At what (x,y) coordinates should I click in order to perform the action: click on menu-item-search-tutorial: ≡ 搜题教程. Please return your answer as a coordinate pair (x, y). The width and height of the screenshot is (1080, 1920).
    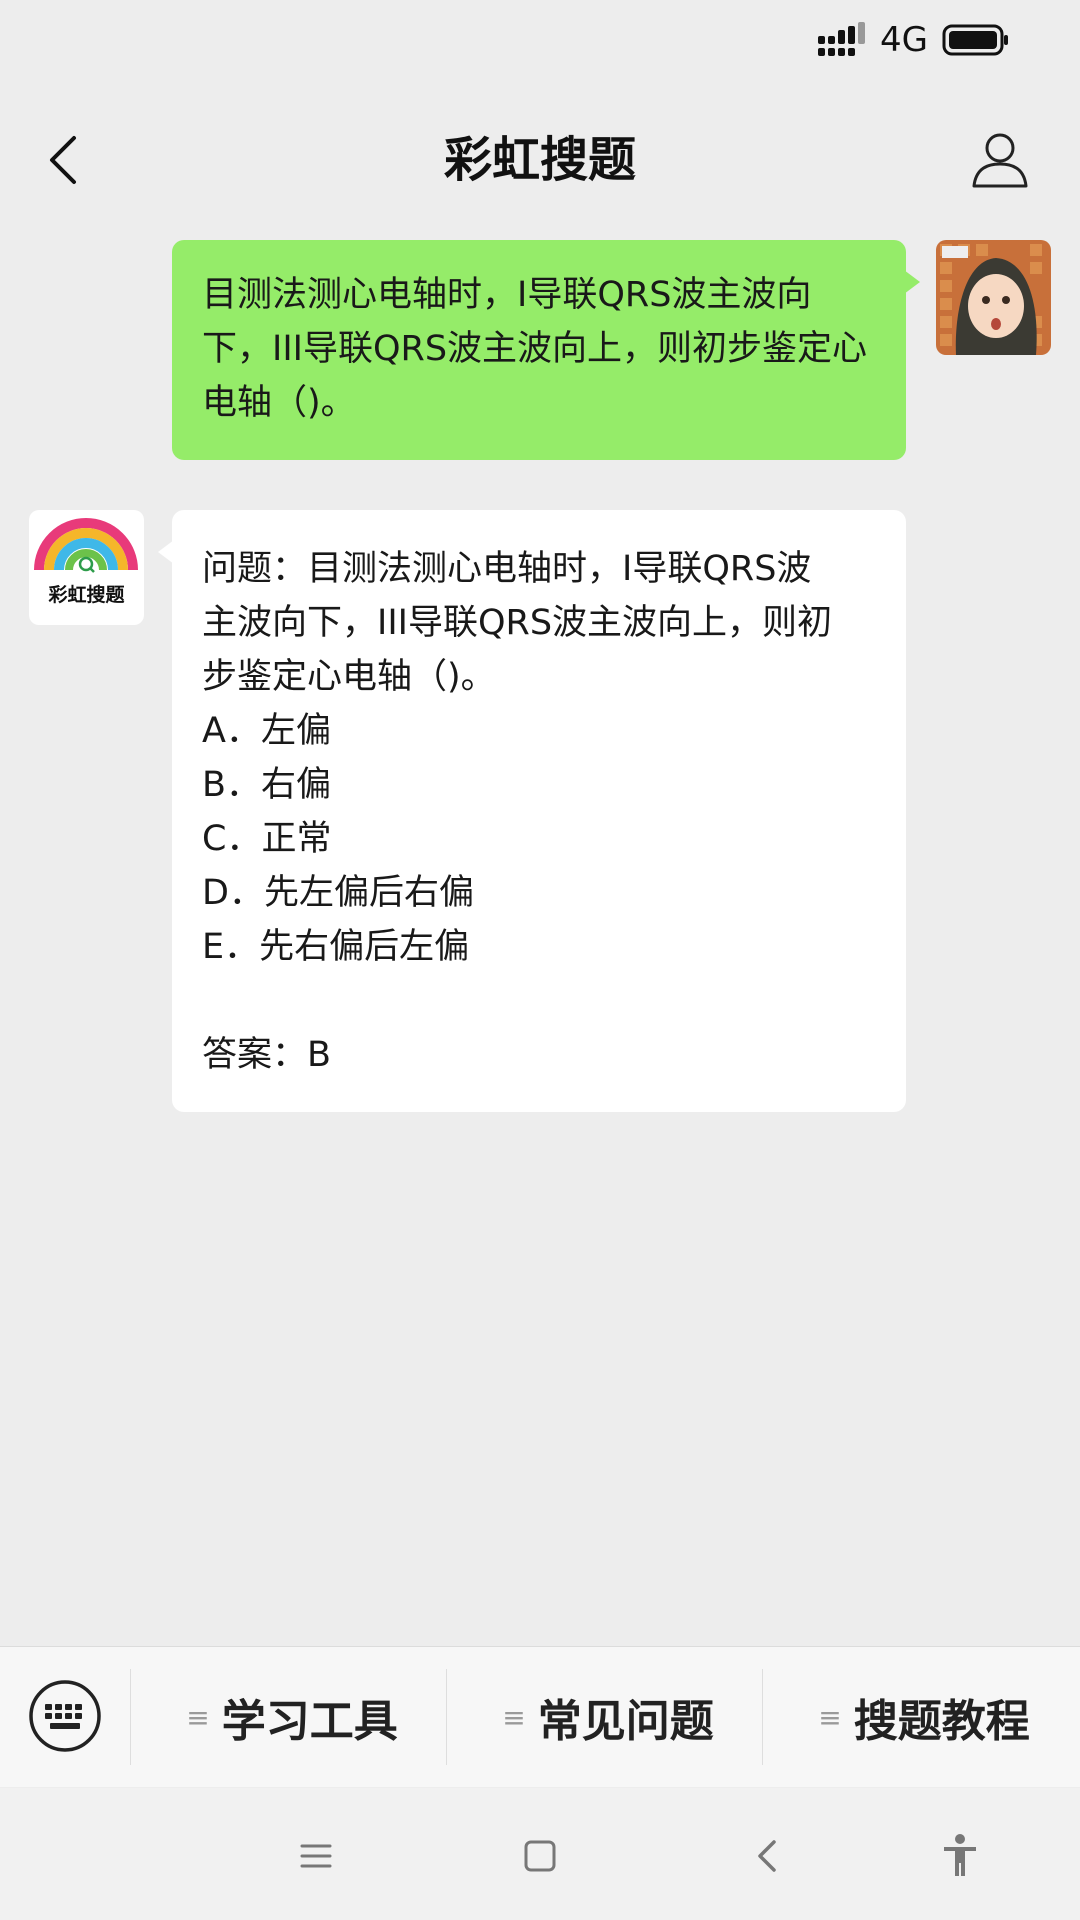
    Looking at the image, I should click on (923, 1717).